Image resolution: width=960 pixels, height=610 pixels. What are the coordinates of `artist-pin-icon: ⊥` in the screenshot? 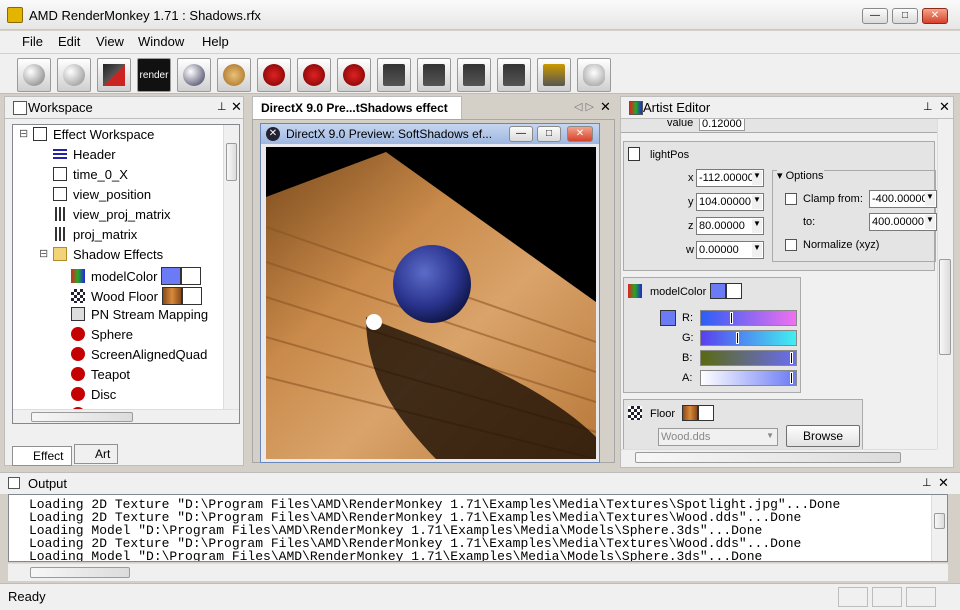 It's located at (928, 106).